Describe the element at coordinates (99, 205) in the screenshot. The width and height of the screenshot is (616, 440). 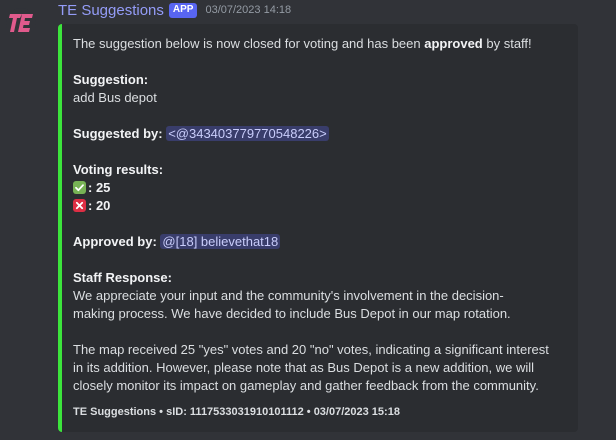
I see `votes-no-count: : 20` at that location.